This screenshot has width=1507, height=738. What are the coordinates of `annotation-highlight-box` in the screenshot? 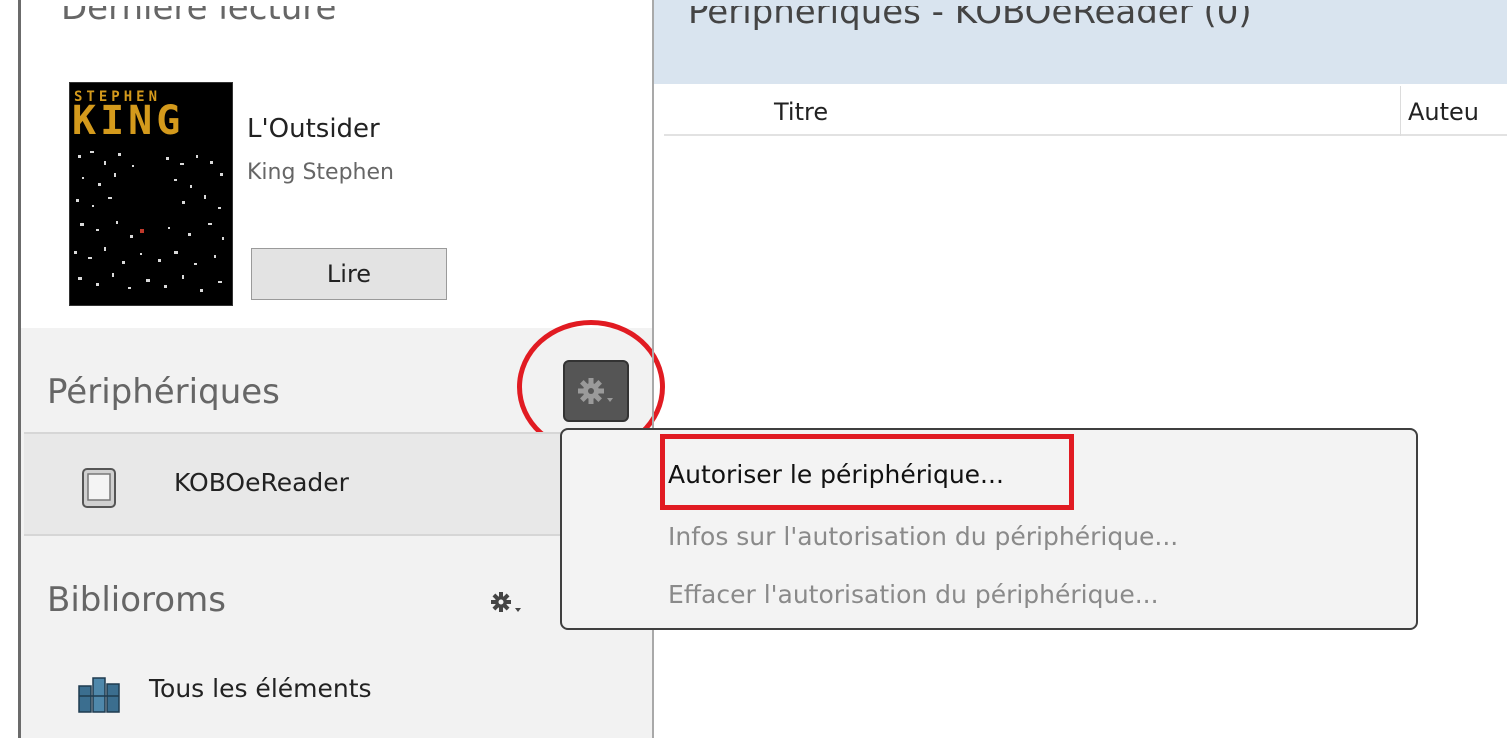 It's located at (867, 472).